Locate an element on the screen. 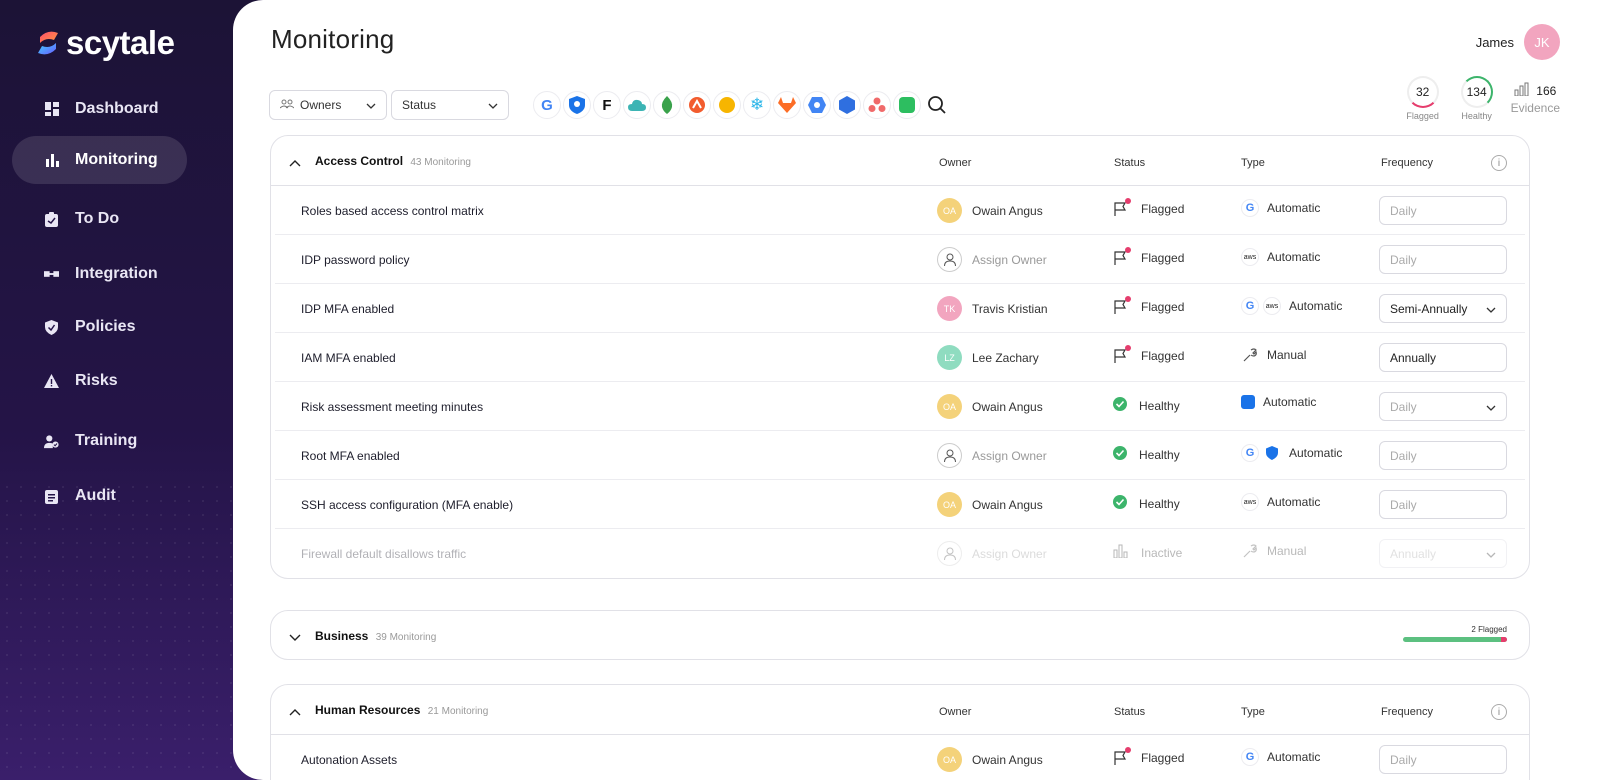 This screenshot has width=1600, height=780. integration-icon is located at coordinates (51, 274).